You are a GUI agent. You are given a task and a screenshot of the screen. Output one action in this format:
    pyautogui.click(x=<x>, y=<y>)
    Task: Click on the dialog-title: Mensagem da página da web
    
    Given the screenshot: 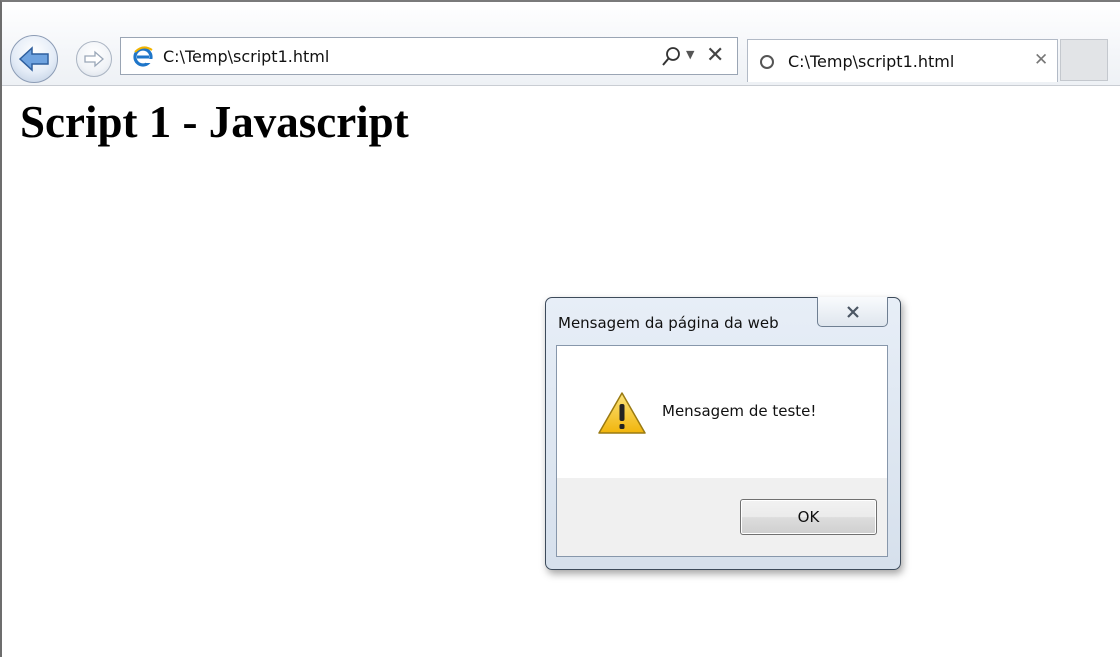 What is the action you would take?
    pyautogui.click(x=668, y=323)
    